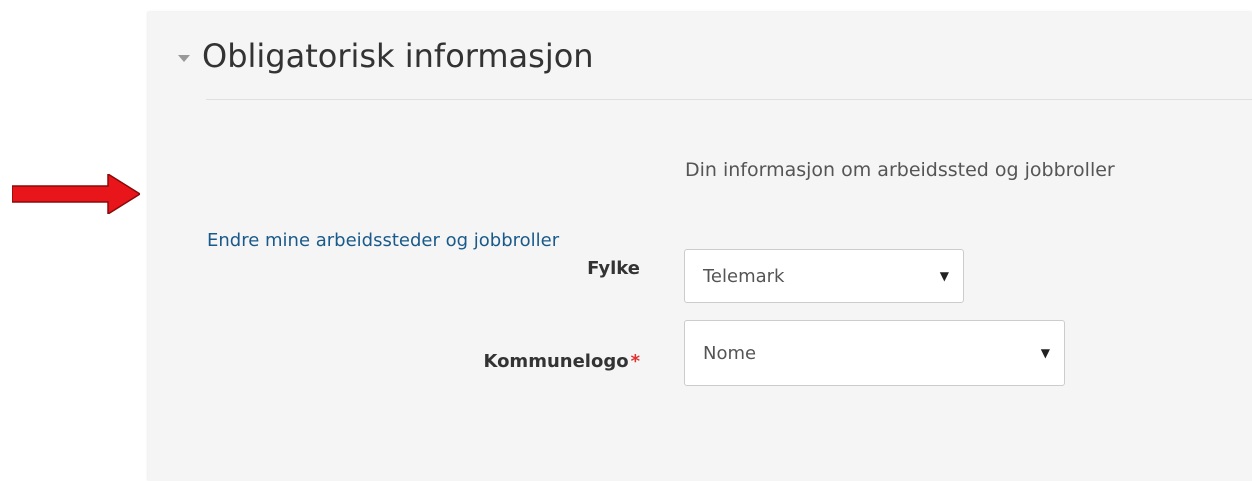 The width and height of the screenshot is (1252, 481). What do you see at coordinates (184, 58) in the screenshot?
I see `chevron-down-icon` at bounding box center [184, 58].